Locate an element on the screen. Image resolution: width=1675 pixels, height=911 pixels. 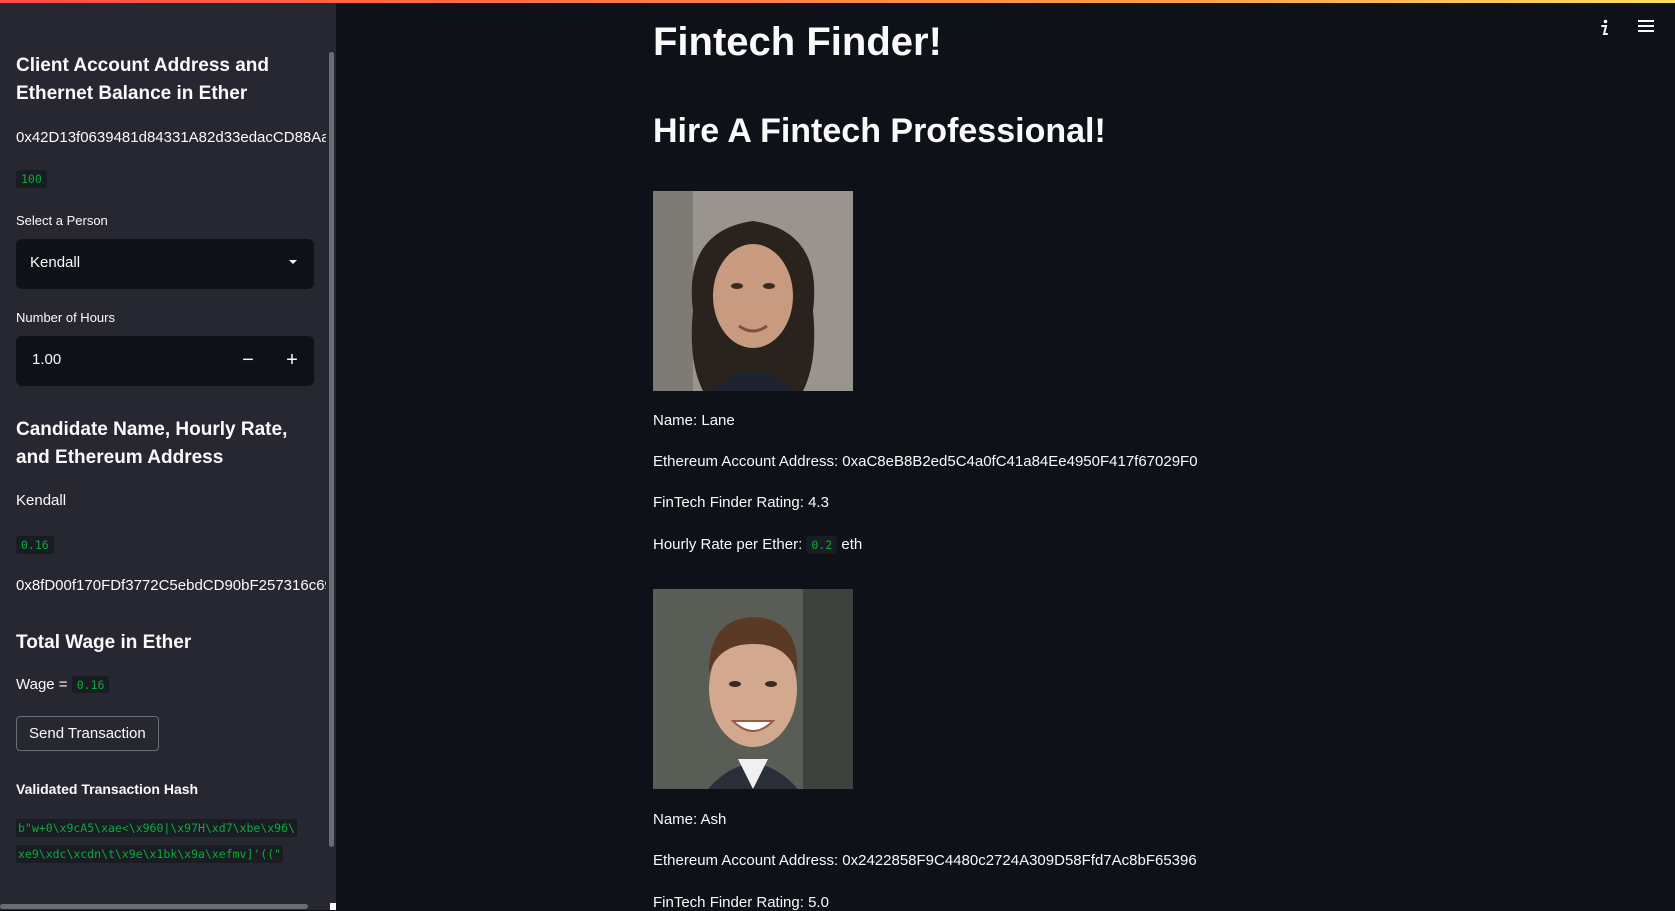
candidate-rating-ash: FinTech Finder Rating: 5.0 is located at coordinates (741, 902).